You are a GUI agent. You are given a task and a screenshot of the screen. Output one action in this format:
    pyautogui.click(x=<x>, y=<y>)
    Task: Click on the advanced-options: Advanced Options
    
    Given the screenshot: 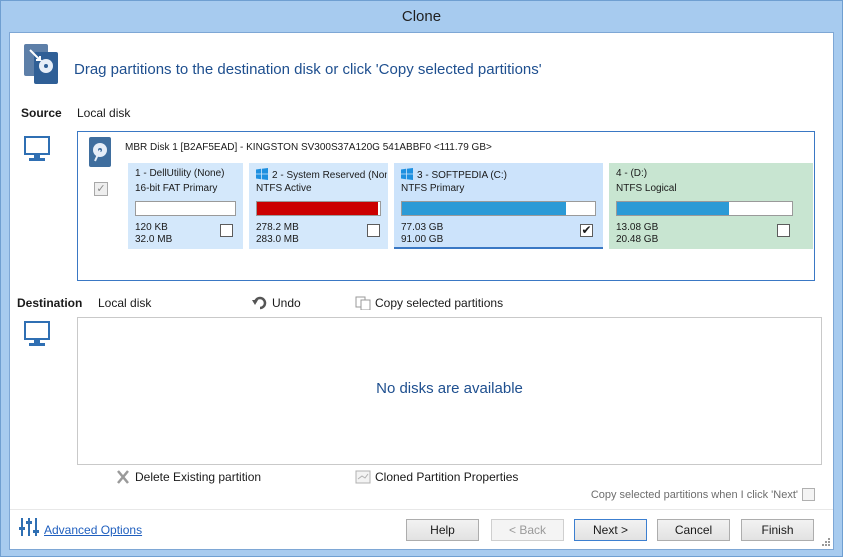 What is the action you would take?
    pyautogui.click(x=80, y=528)
    